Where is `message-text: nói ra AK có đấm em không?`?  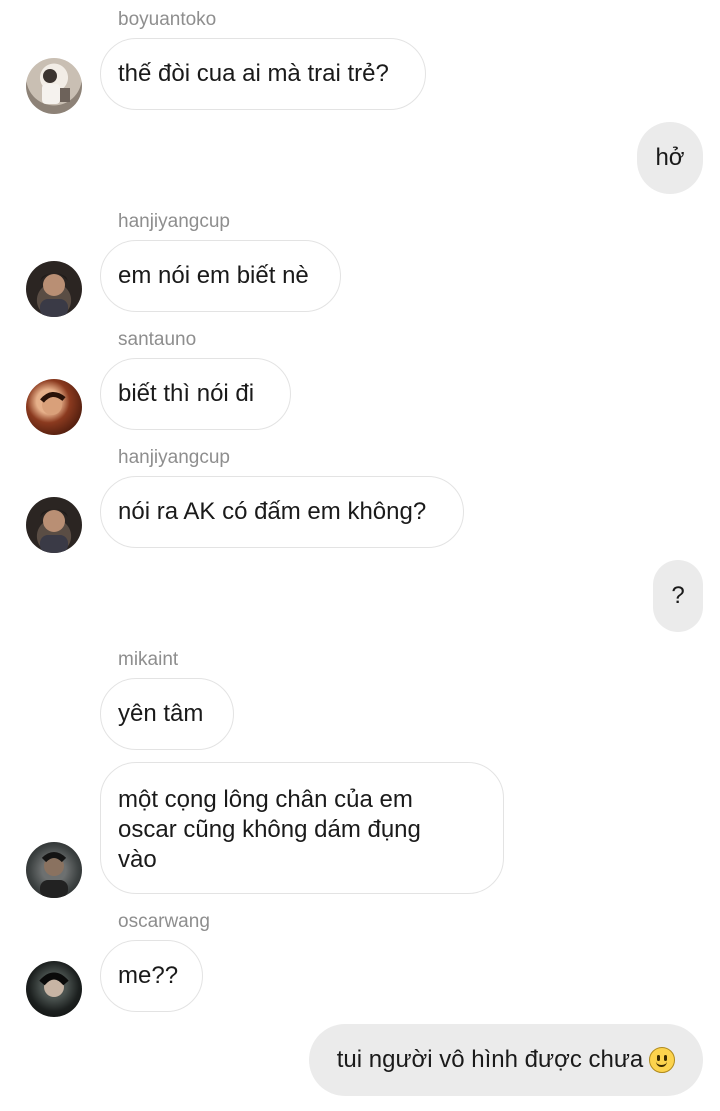
message-text: nói ra AK có đấm em không? is located at coordinates (272, 511).